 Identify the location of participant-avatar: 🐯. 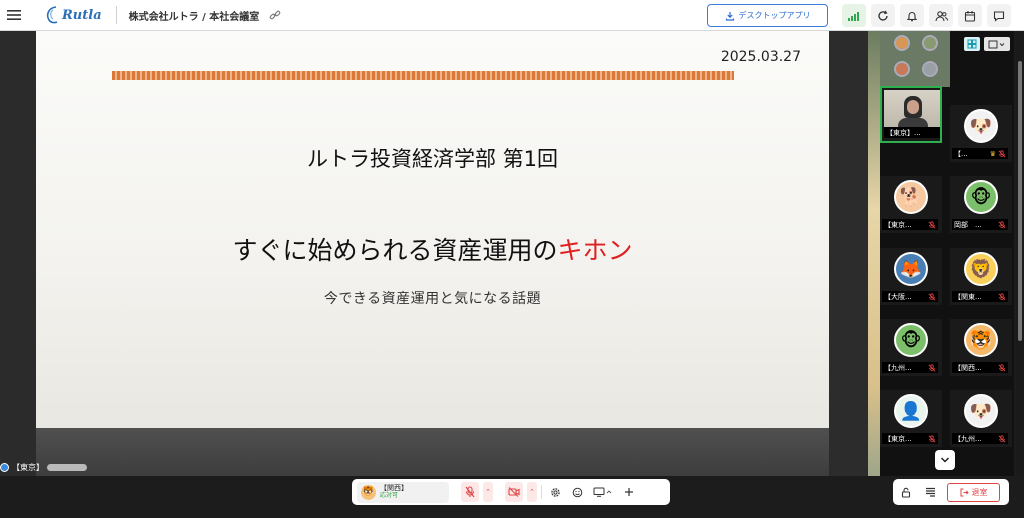
(981, 340).